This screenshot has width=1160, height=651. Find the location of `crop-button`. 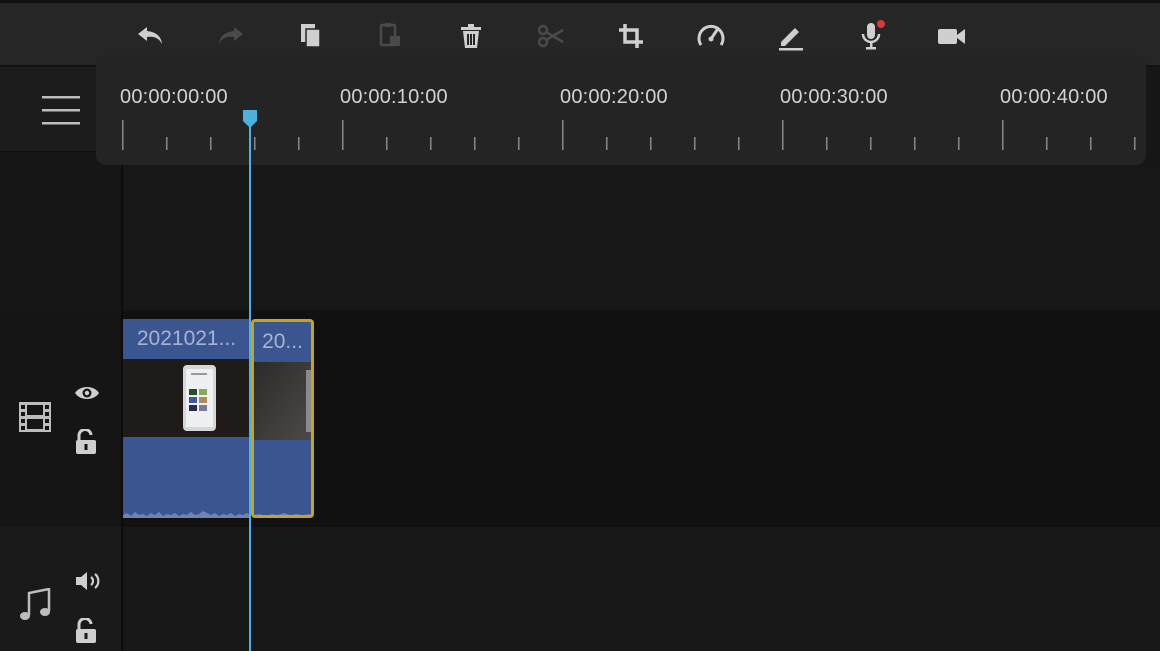

crop-button is located at coordinates (631, 36).